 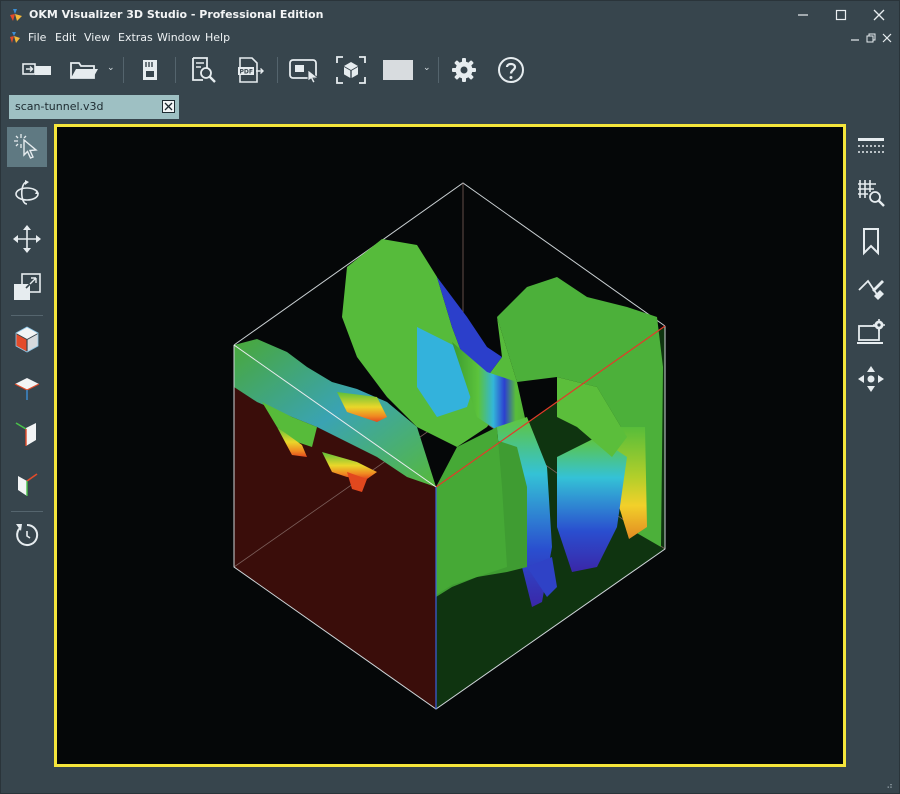 I want to click on background-dropdown-arrow: ⌄, so click(x=427, y=68).